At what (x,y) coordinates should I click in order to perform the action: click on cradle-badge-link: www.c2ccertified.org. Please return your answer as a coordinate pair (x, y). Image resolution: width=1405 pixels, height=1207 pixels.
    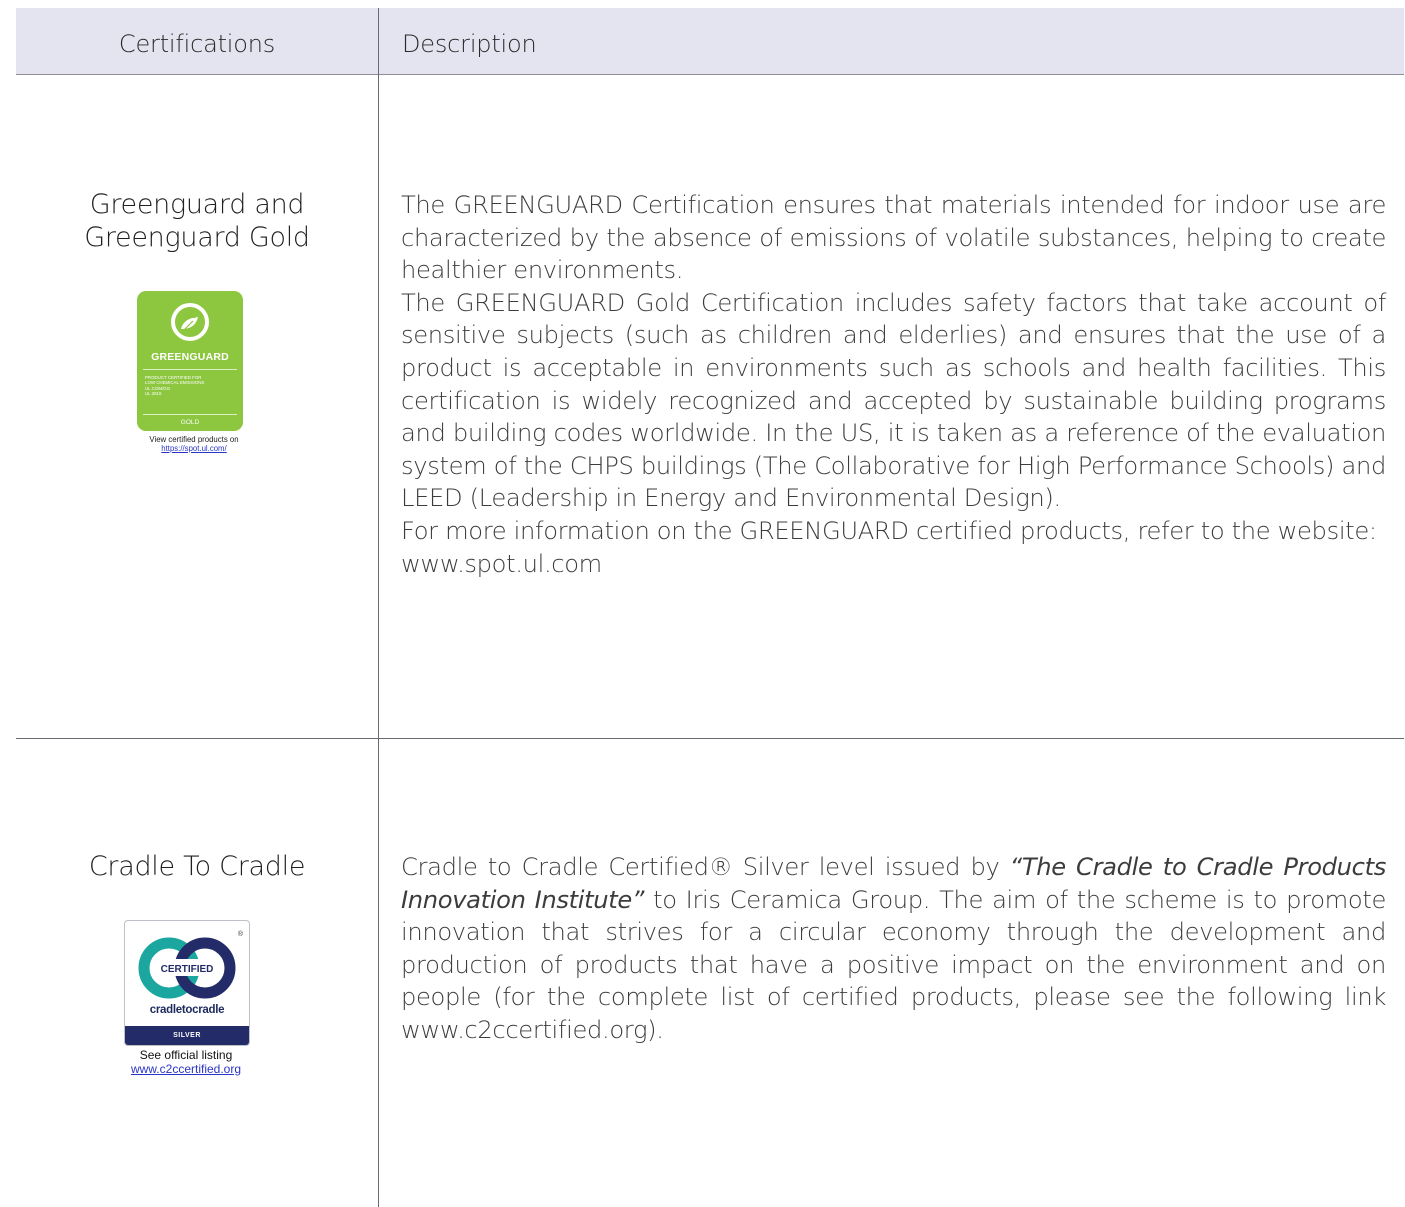
    Looking at the image, I should click on (186, 1069).